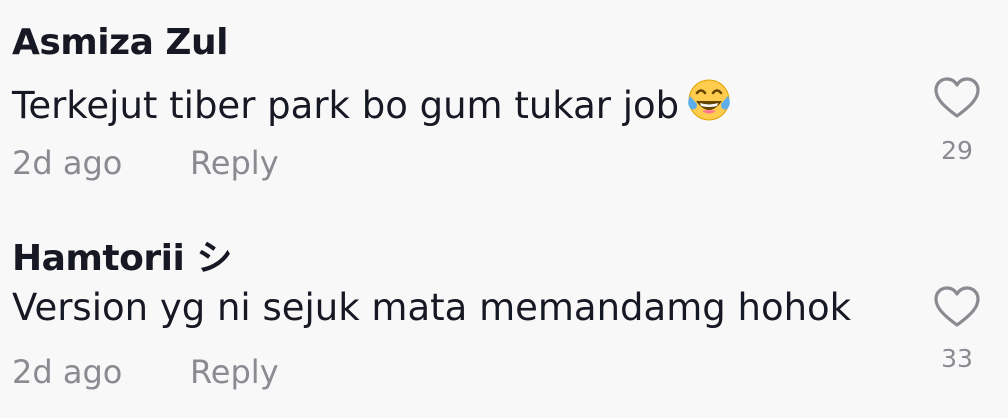 Image resolution: width=1008 pixels, height=418 pixels. I want to click on comment-username: Hamtorii シ, so click(122, 255).